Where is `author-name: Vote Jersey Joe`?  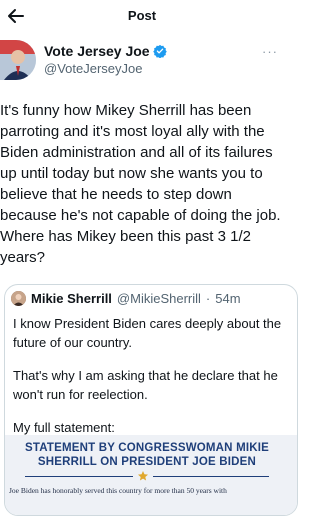 author-name: Vote Jersey Joe is located at coordinates (97, 51).